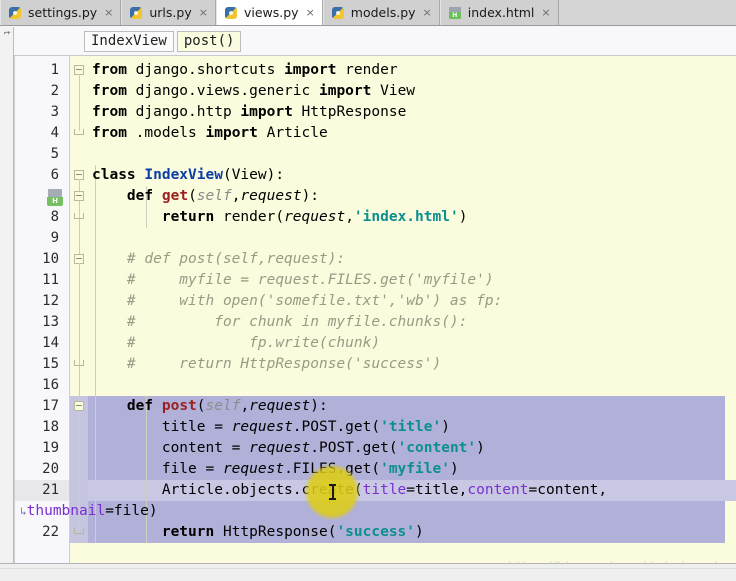 The image size is (736, 581). I want to click on editor-tab-models-py: models.py ×, so click(381, 12).